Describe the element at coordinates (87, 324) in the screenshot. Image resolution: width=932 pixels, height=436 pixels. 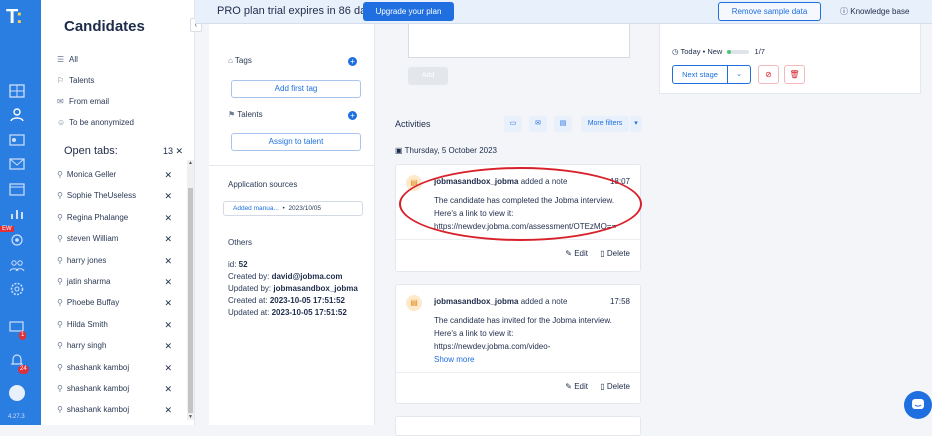
I see `open-tab-label: Hilda Smith` at that location.